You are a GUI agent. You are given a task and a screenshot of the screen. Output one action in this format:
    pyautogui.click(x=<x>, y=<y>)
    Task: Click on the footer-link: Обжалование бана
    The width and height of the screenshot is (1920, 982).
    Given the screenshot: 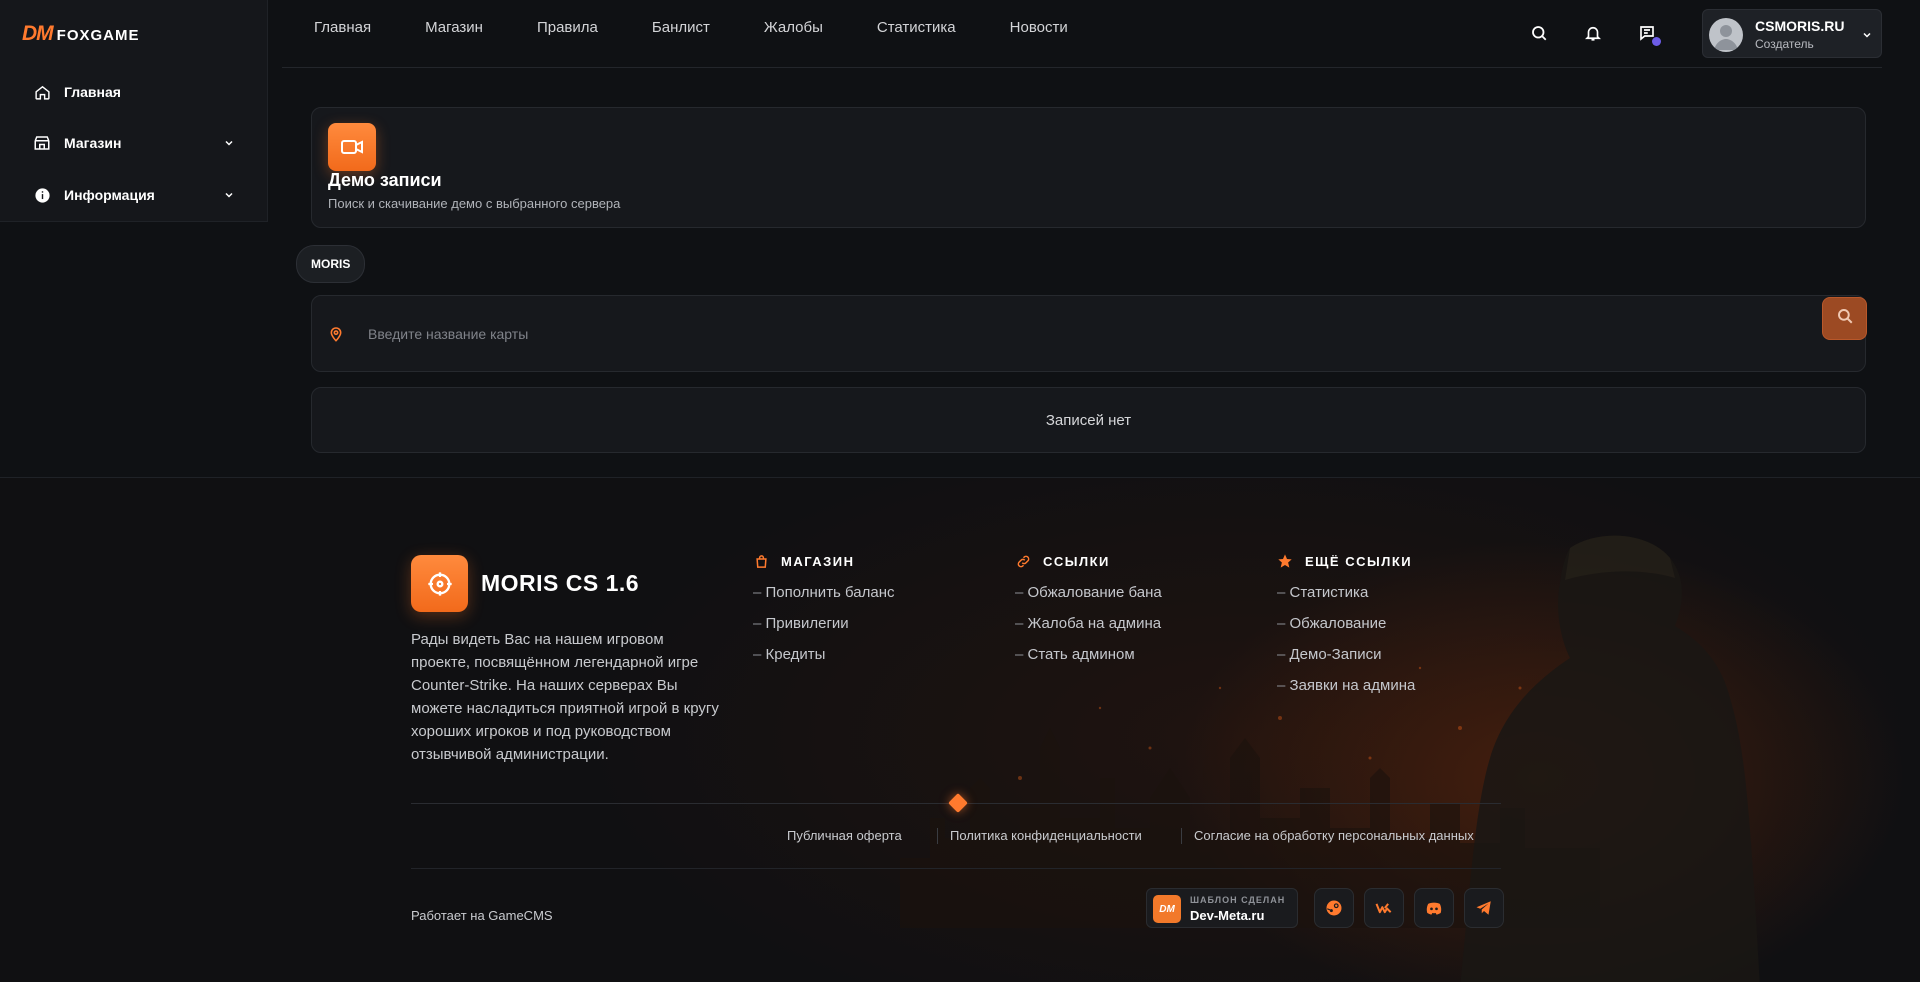 What is the action you would take?
    pyautogui.click(x=1088, y=598)
    